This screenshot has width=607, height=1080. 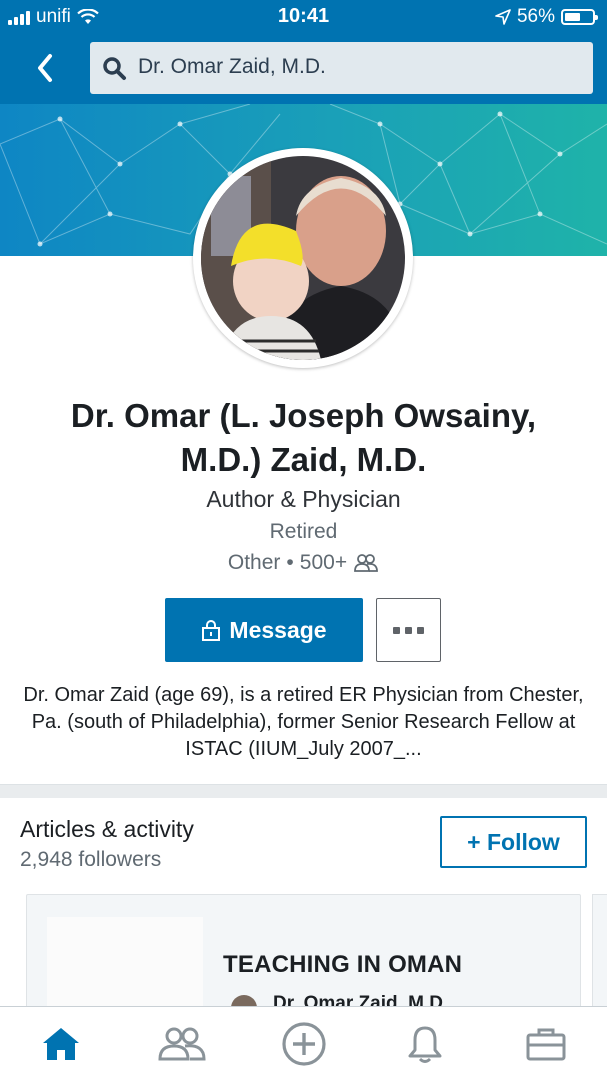 I want to click on my-network-icon, so click(x=182, y=1043).